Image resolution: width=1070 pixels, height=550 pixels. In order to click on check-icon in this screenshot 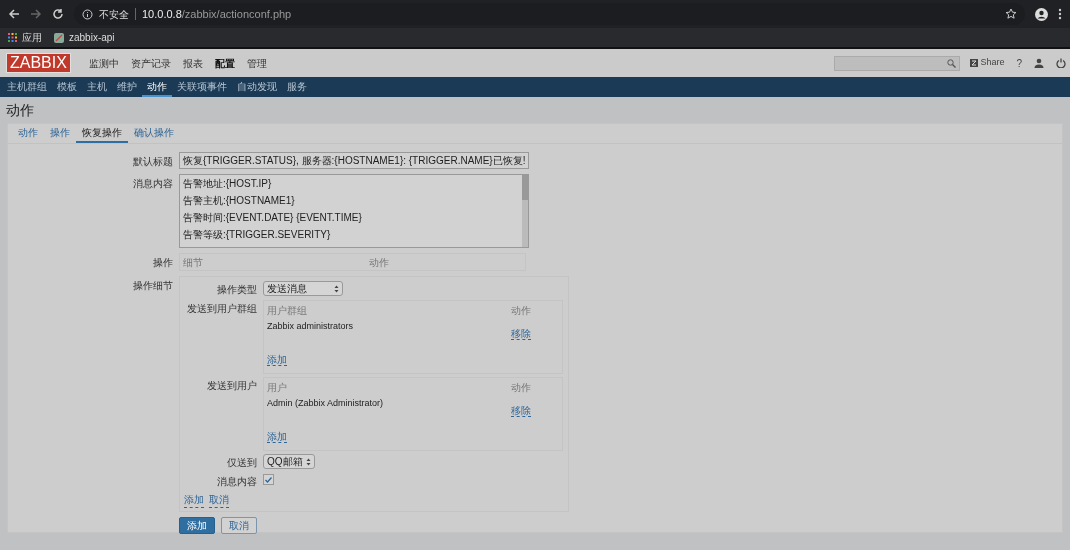, I will do `click(268, 479)`.